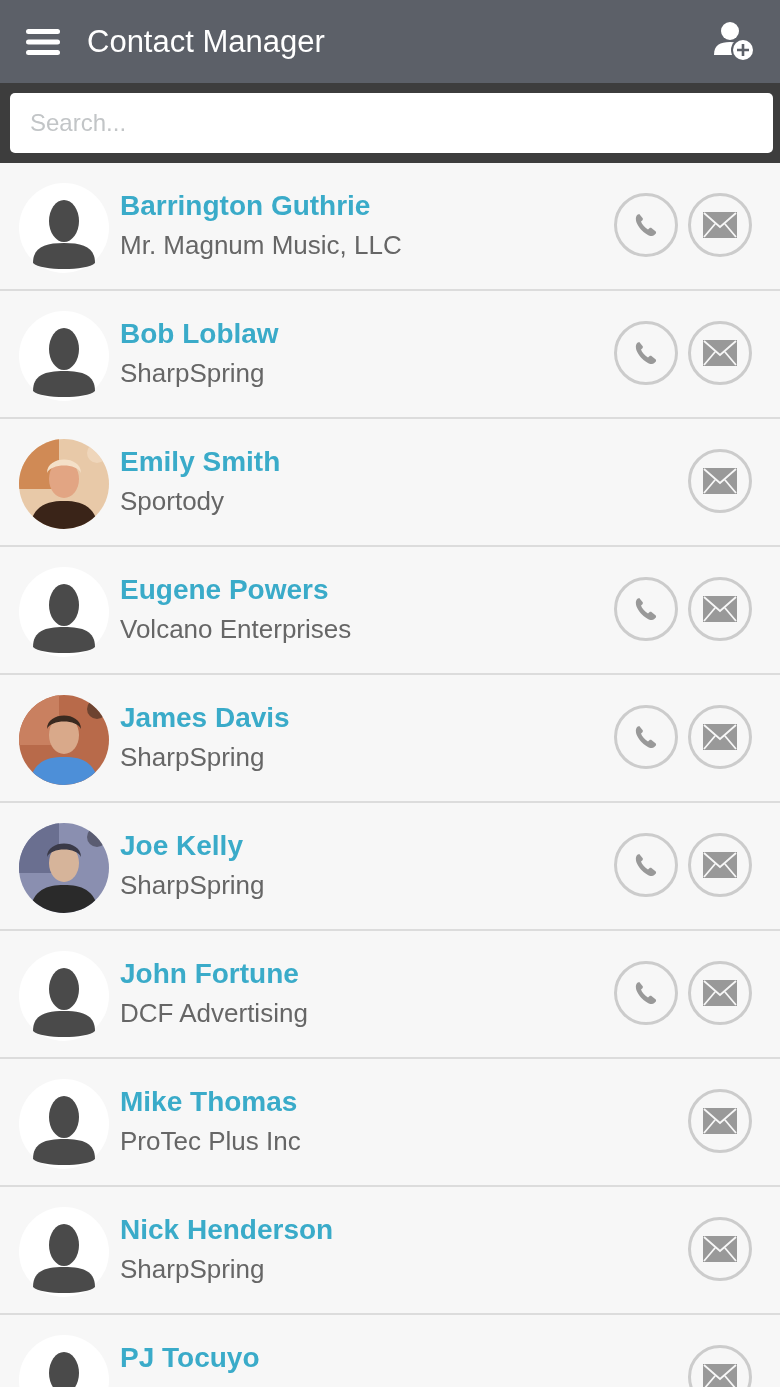 The height and width of the screenshot is (1387, 780). What do you see at coordinates (181, 846) in the screenshot?
I see `contact-name: Joe Kelly` at bounding box center [181, 846].